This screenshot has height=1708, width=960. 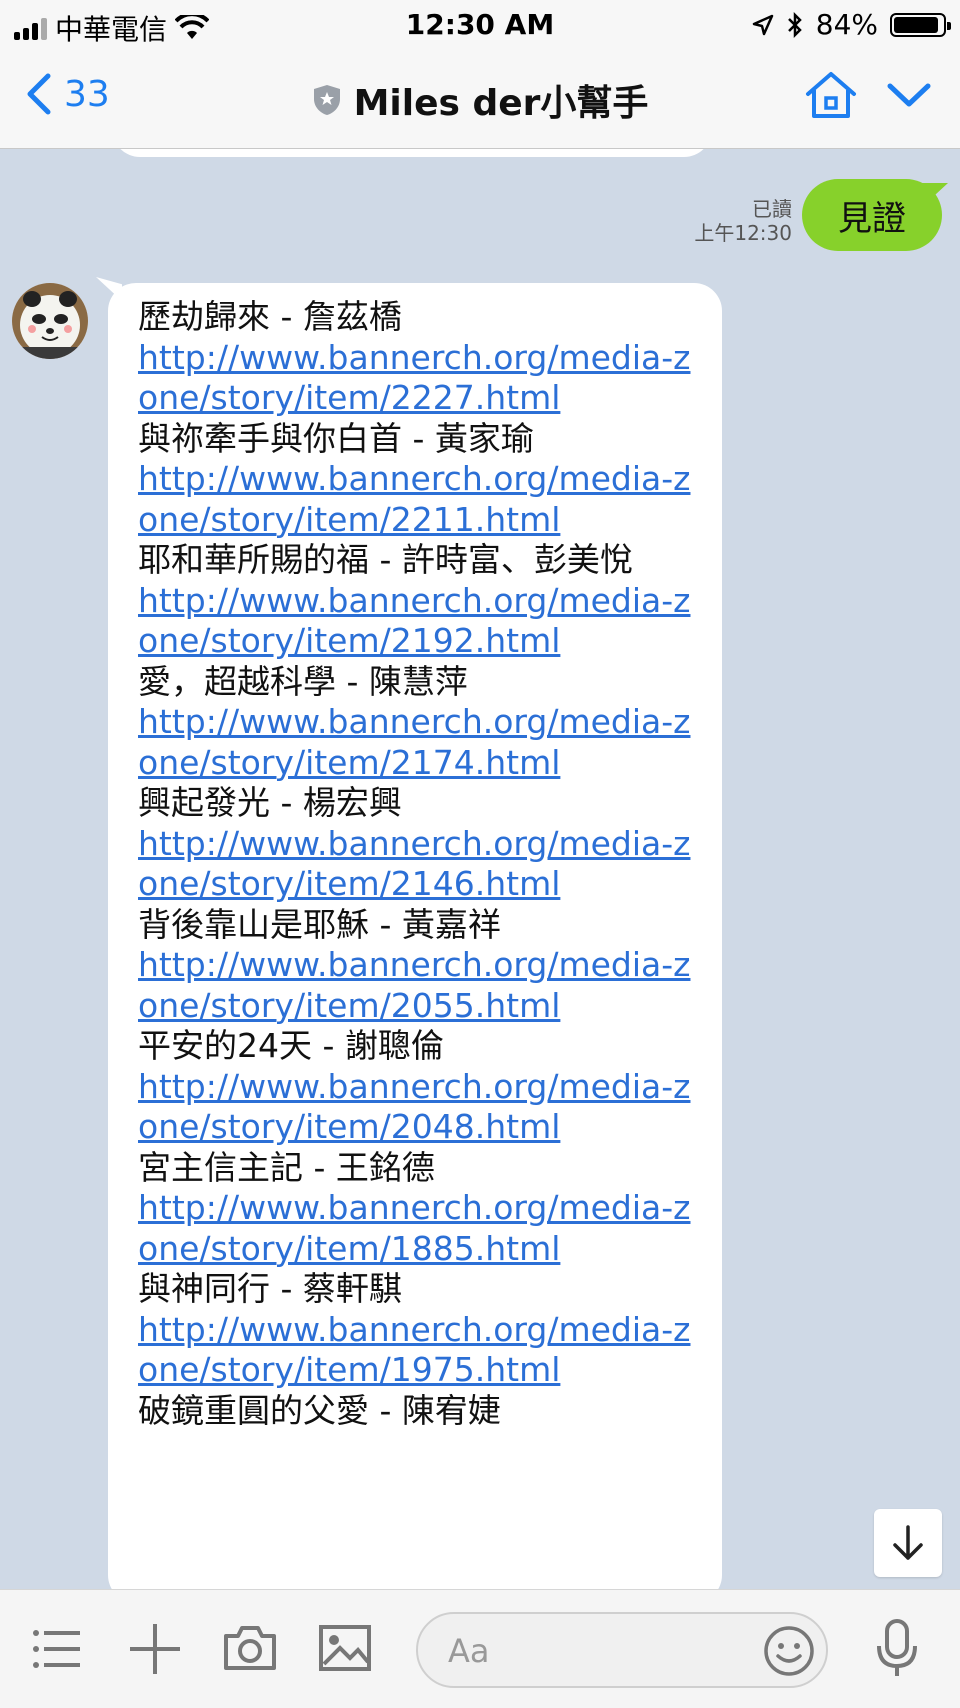 I want to click on status-right: 84%, so click(x=851, y=24).